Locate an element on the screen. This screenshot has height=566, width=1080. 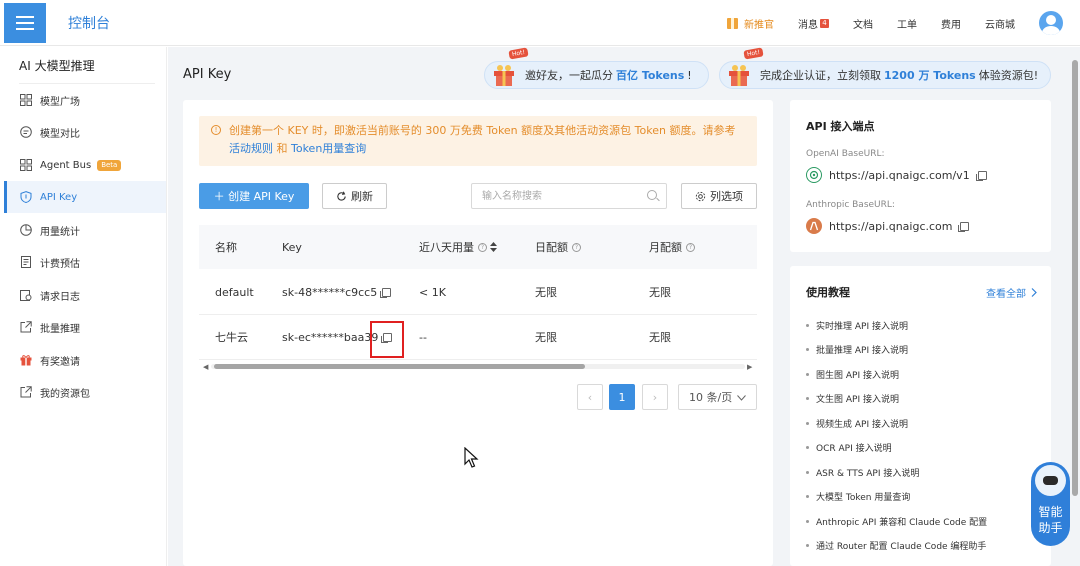
sidebar-item-billing-estimate: 计费预估 is located at coordinates (85, 262).